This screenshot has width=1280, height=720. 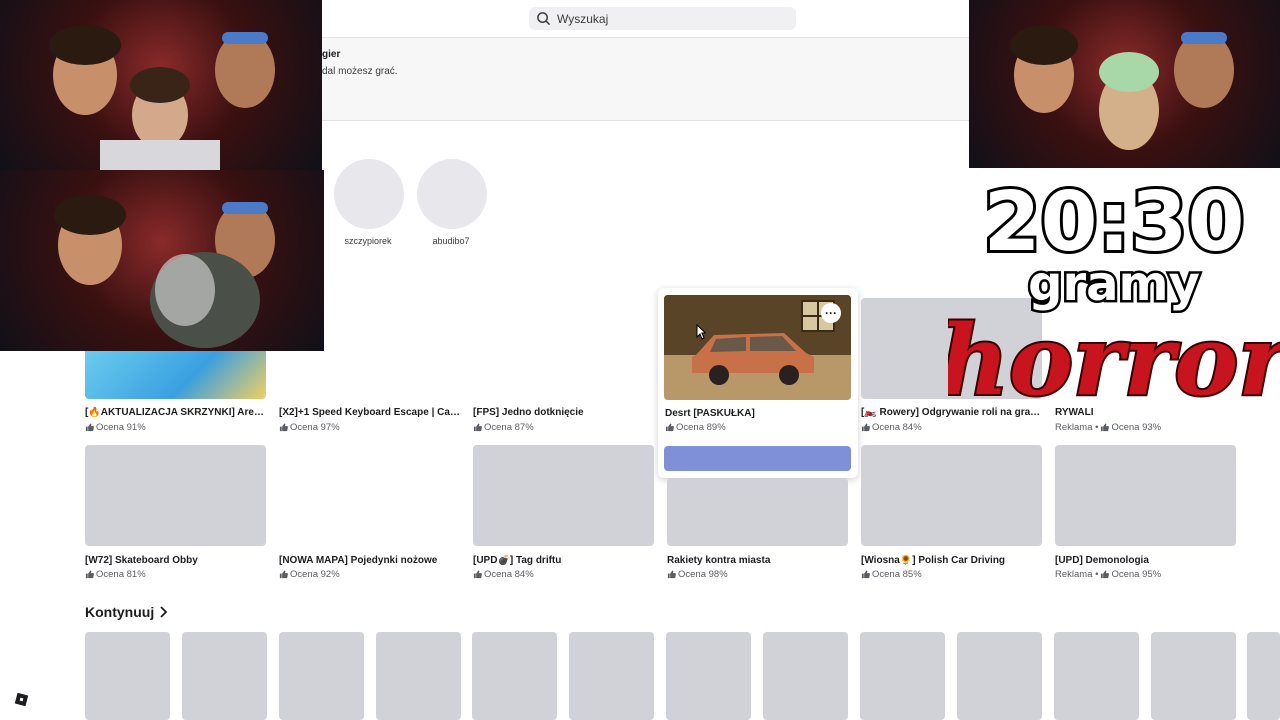 What do you see at coordinates (503, 427) in the screenshot?
I see `game-rating: Ocena 87%` at bounding box center [503, 427].